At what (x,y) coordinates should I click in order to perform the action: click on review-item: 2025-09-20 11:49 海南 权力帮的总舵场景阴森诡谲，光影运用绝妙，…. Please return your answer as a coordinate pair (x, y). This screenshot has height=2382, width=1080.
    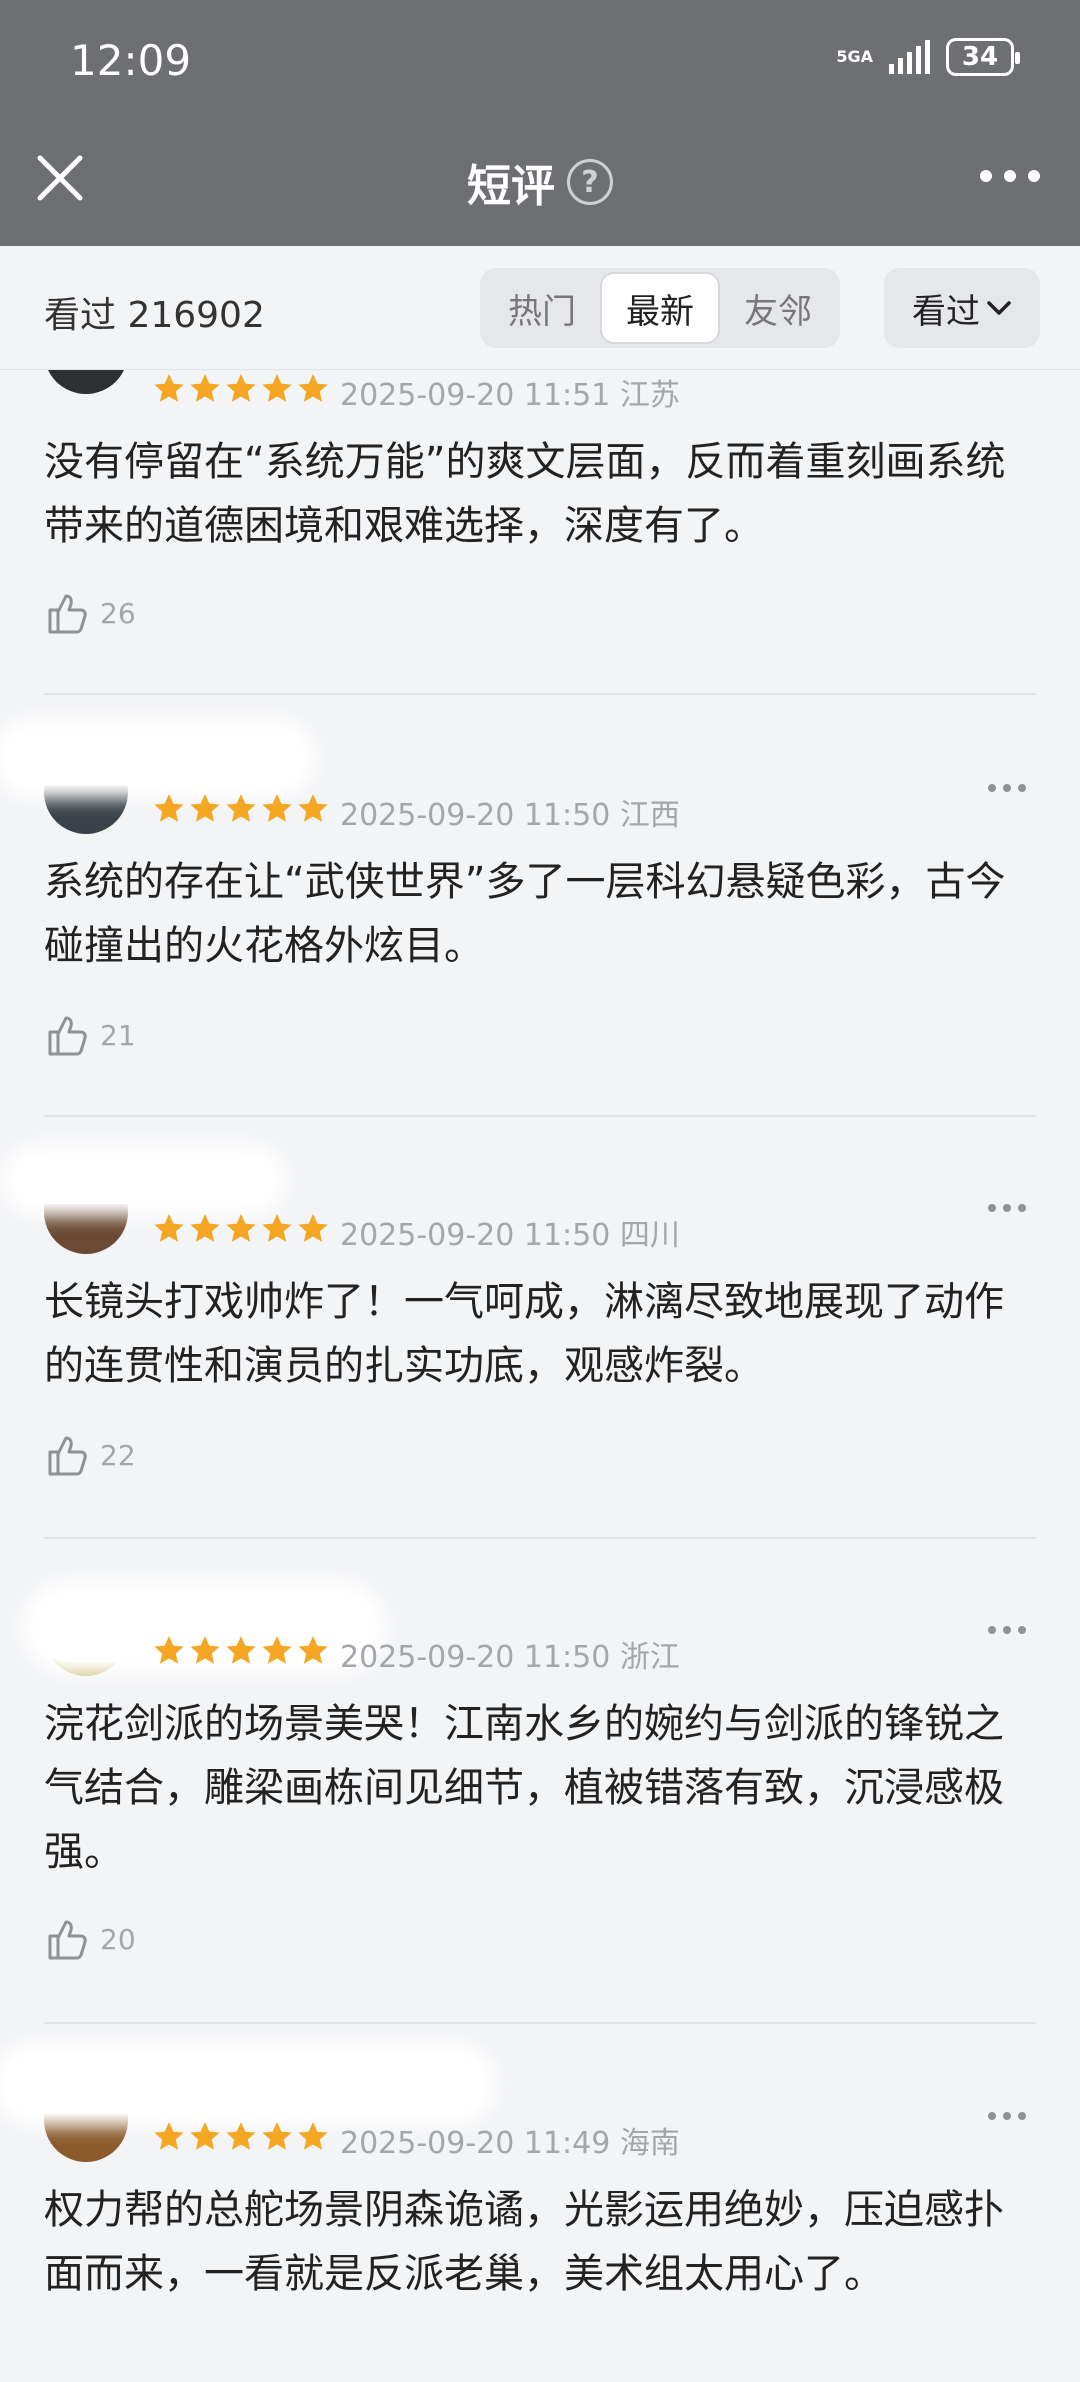
    Looking at the image, I should click on (520, 2218).